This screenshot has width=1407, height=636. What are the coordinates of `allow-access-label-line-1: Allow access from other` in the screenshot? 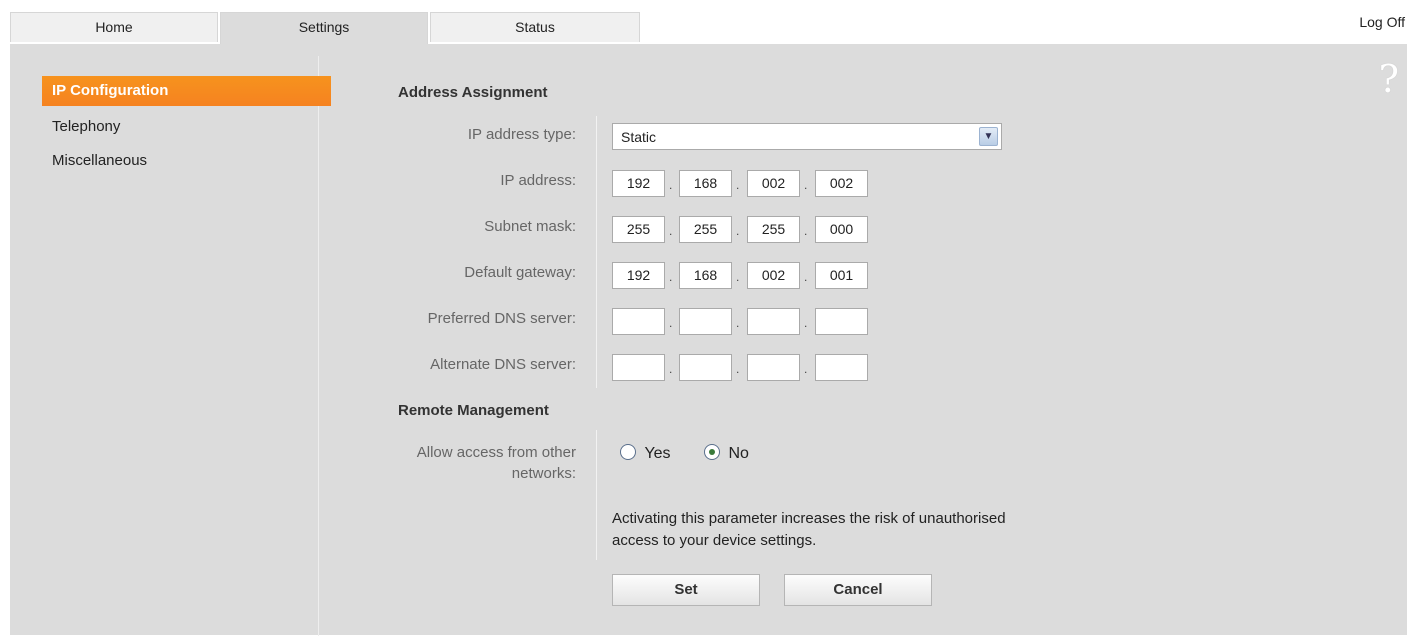 It's located at (496, 452).